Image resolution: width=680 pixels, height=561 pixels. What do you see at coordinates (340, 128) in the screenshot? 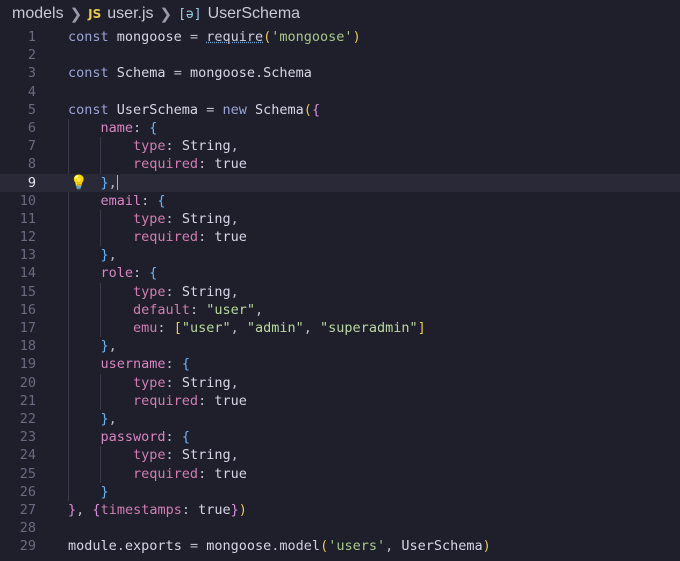
I see `code-line: 6 name: {` at bounding box center [340, 128].